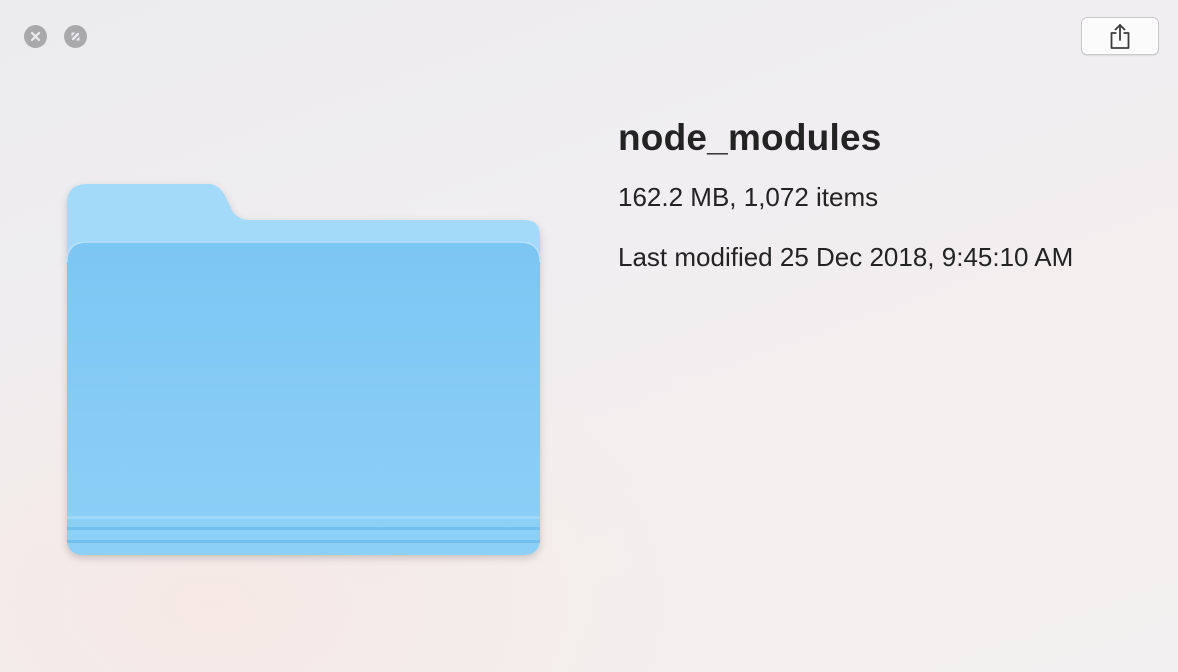  I want to click on last-modified: Last modified 25 Dec 2018, 9:45:10 AM, so click(846, 257).